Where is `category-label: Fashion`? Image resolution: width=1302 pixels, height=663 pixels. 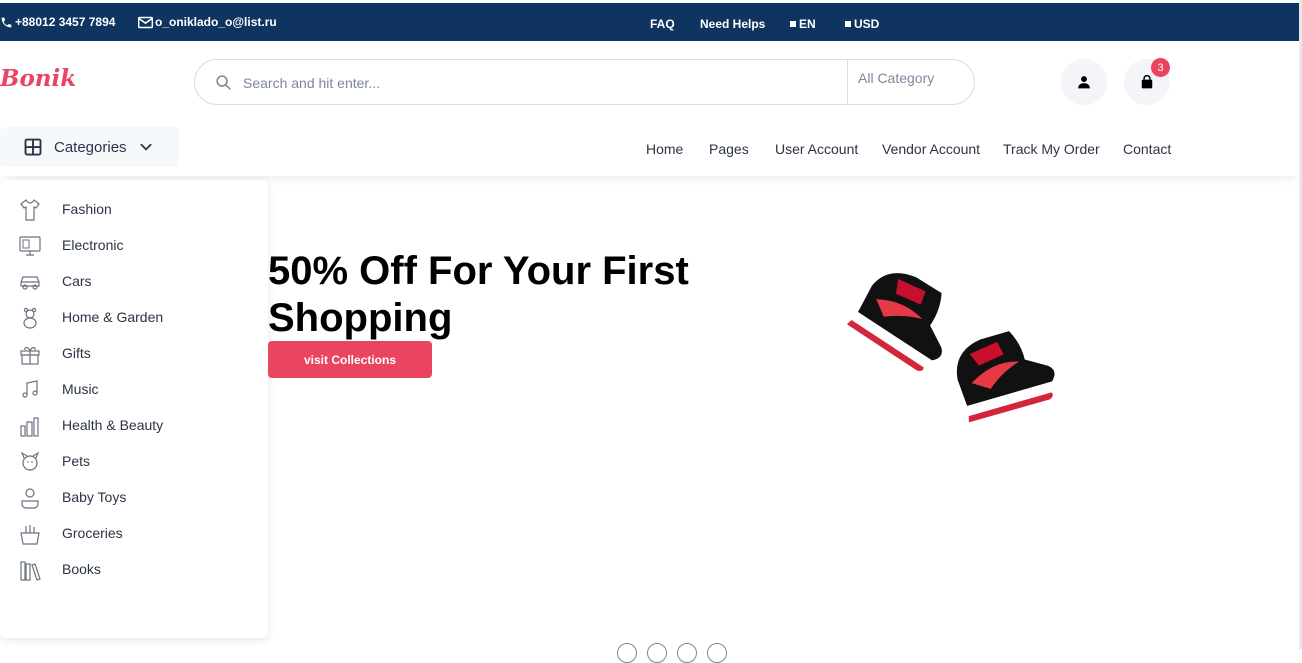
category-label: Fashion is located at coordinates (87, 209).